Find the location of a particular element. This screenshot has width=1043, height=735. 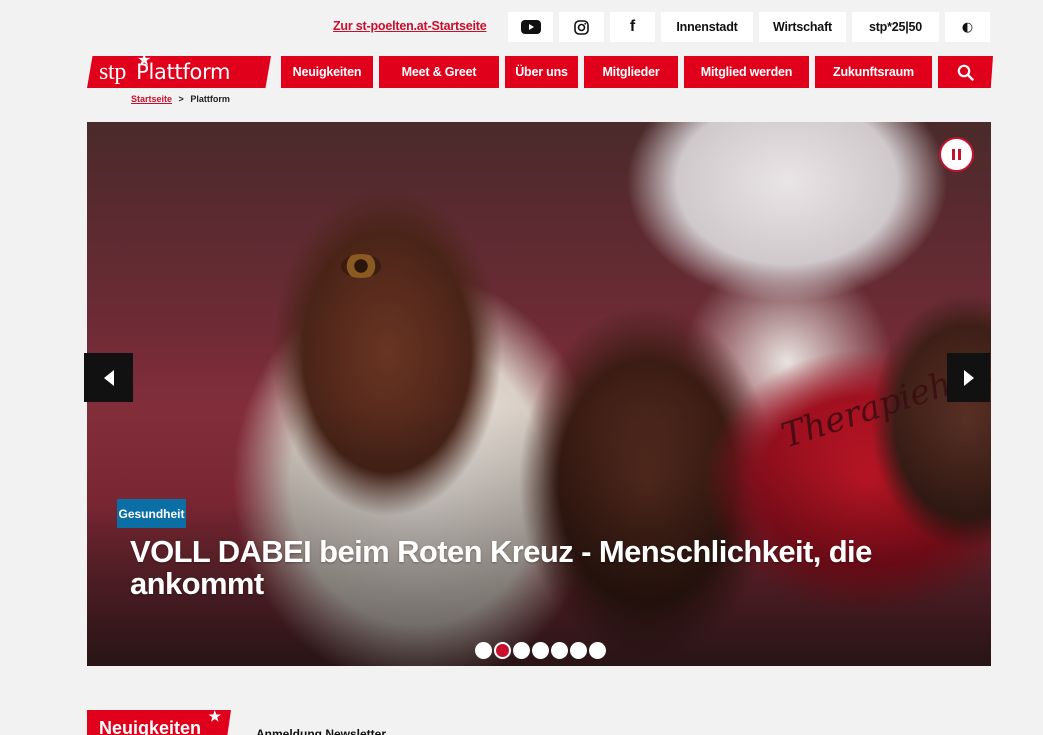

contrast-icon: ◐ is located at coordinates (967, 27).